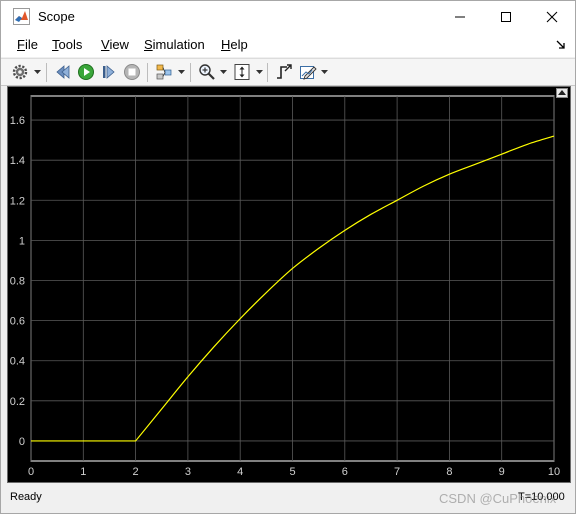  What do you see at coordinates (554, 472) in the screenshot?
I see `x-tick-label: 10` at bounding box center [554, 472].